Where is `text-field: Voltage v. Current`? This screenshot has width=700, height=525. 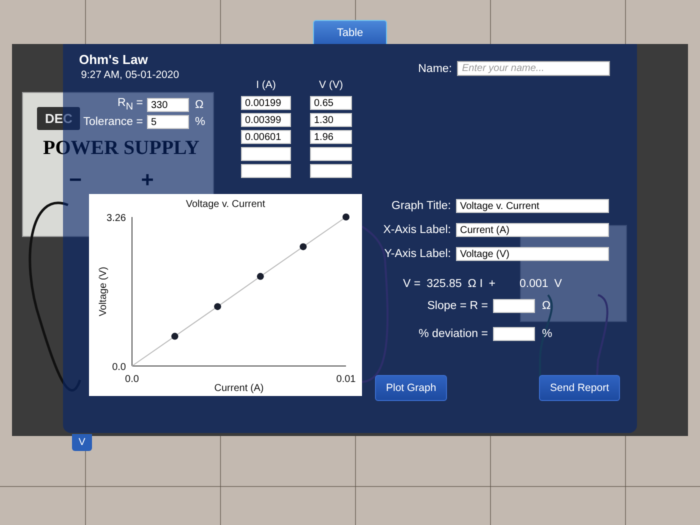
text-field: Voltage v. Current is located at coordinates (532, 206).